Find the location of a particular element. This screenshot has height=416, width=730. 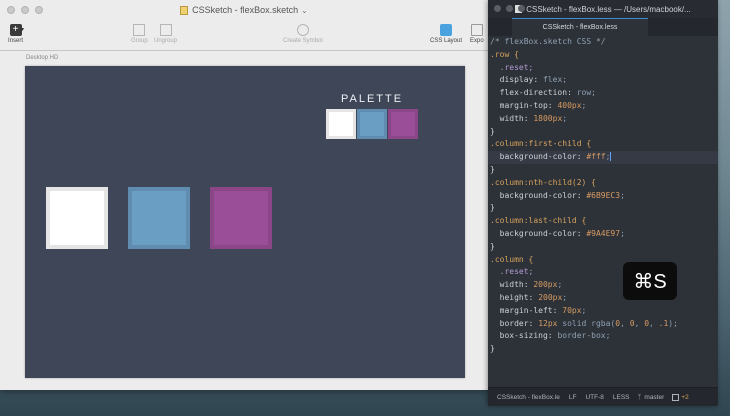

caret-down-icon: ▾ is located at coordinates (23, 30).